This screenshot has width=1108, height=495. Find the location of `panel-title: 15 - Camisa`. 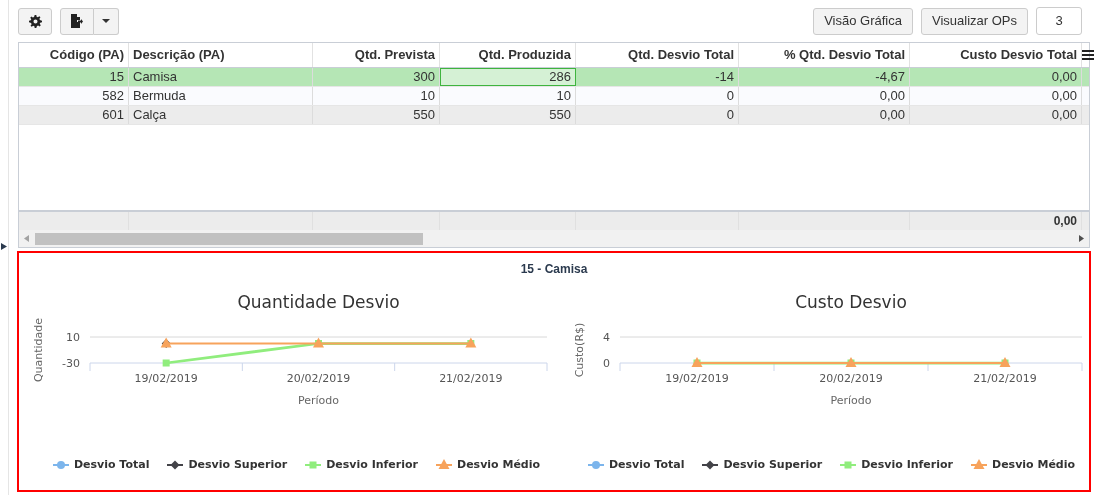

panel-title: 15 - Camisa is located at coordinates (554, 269).